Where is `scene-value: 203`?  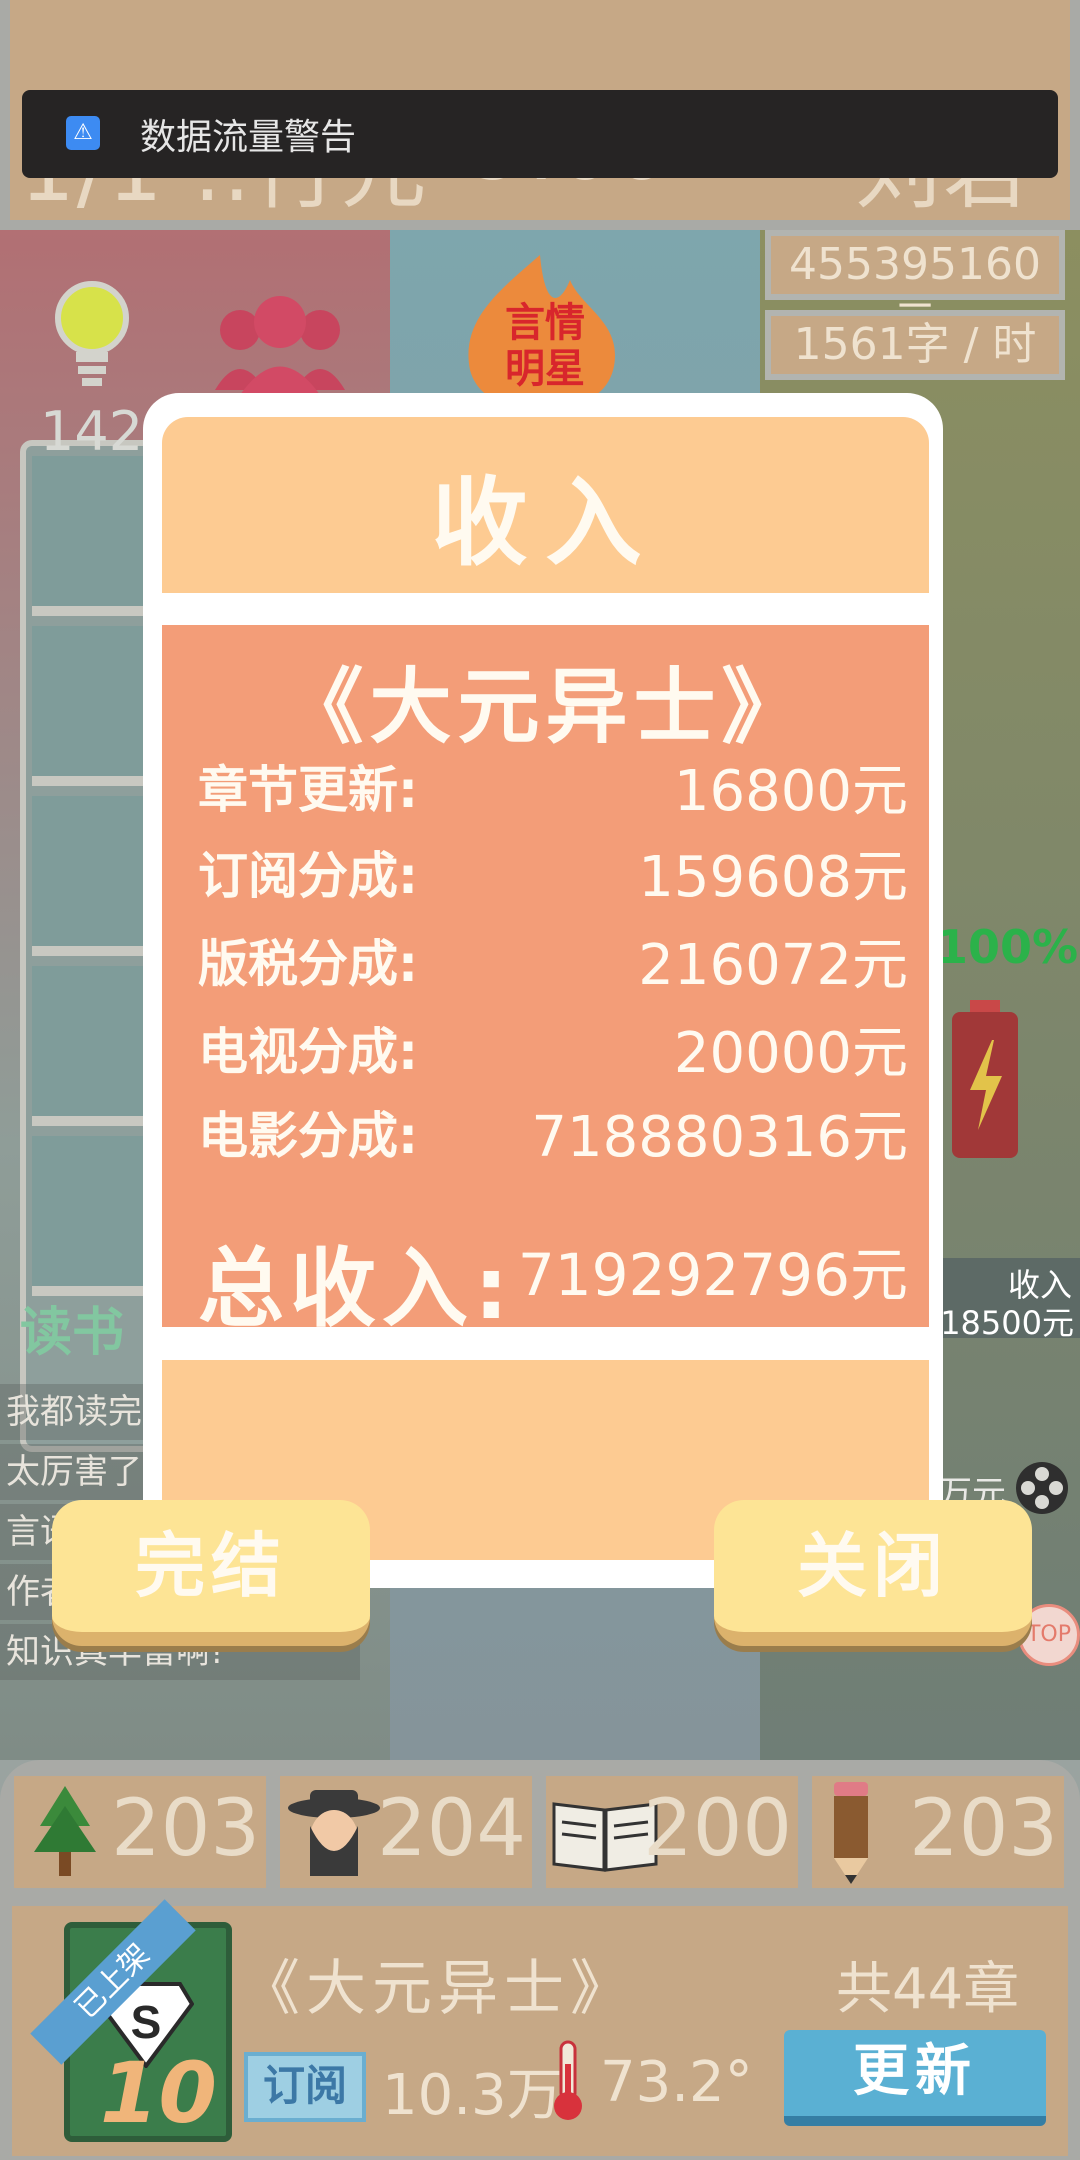 scene-value: 203 is located at coordinates (185, 1829).